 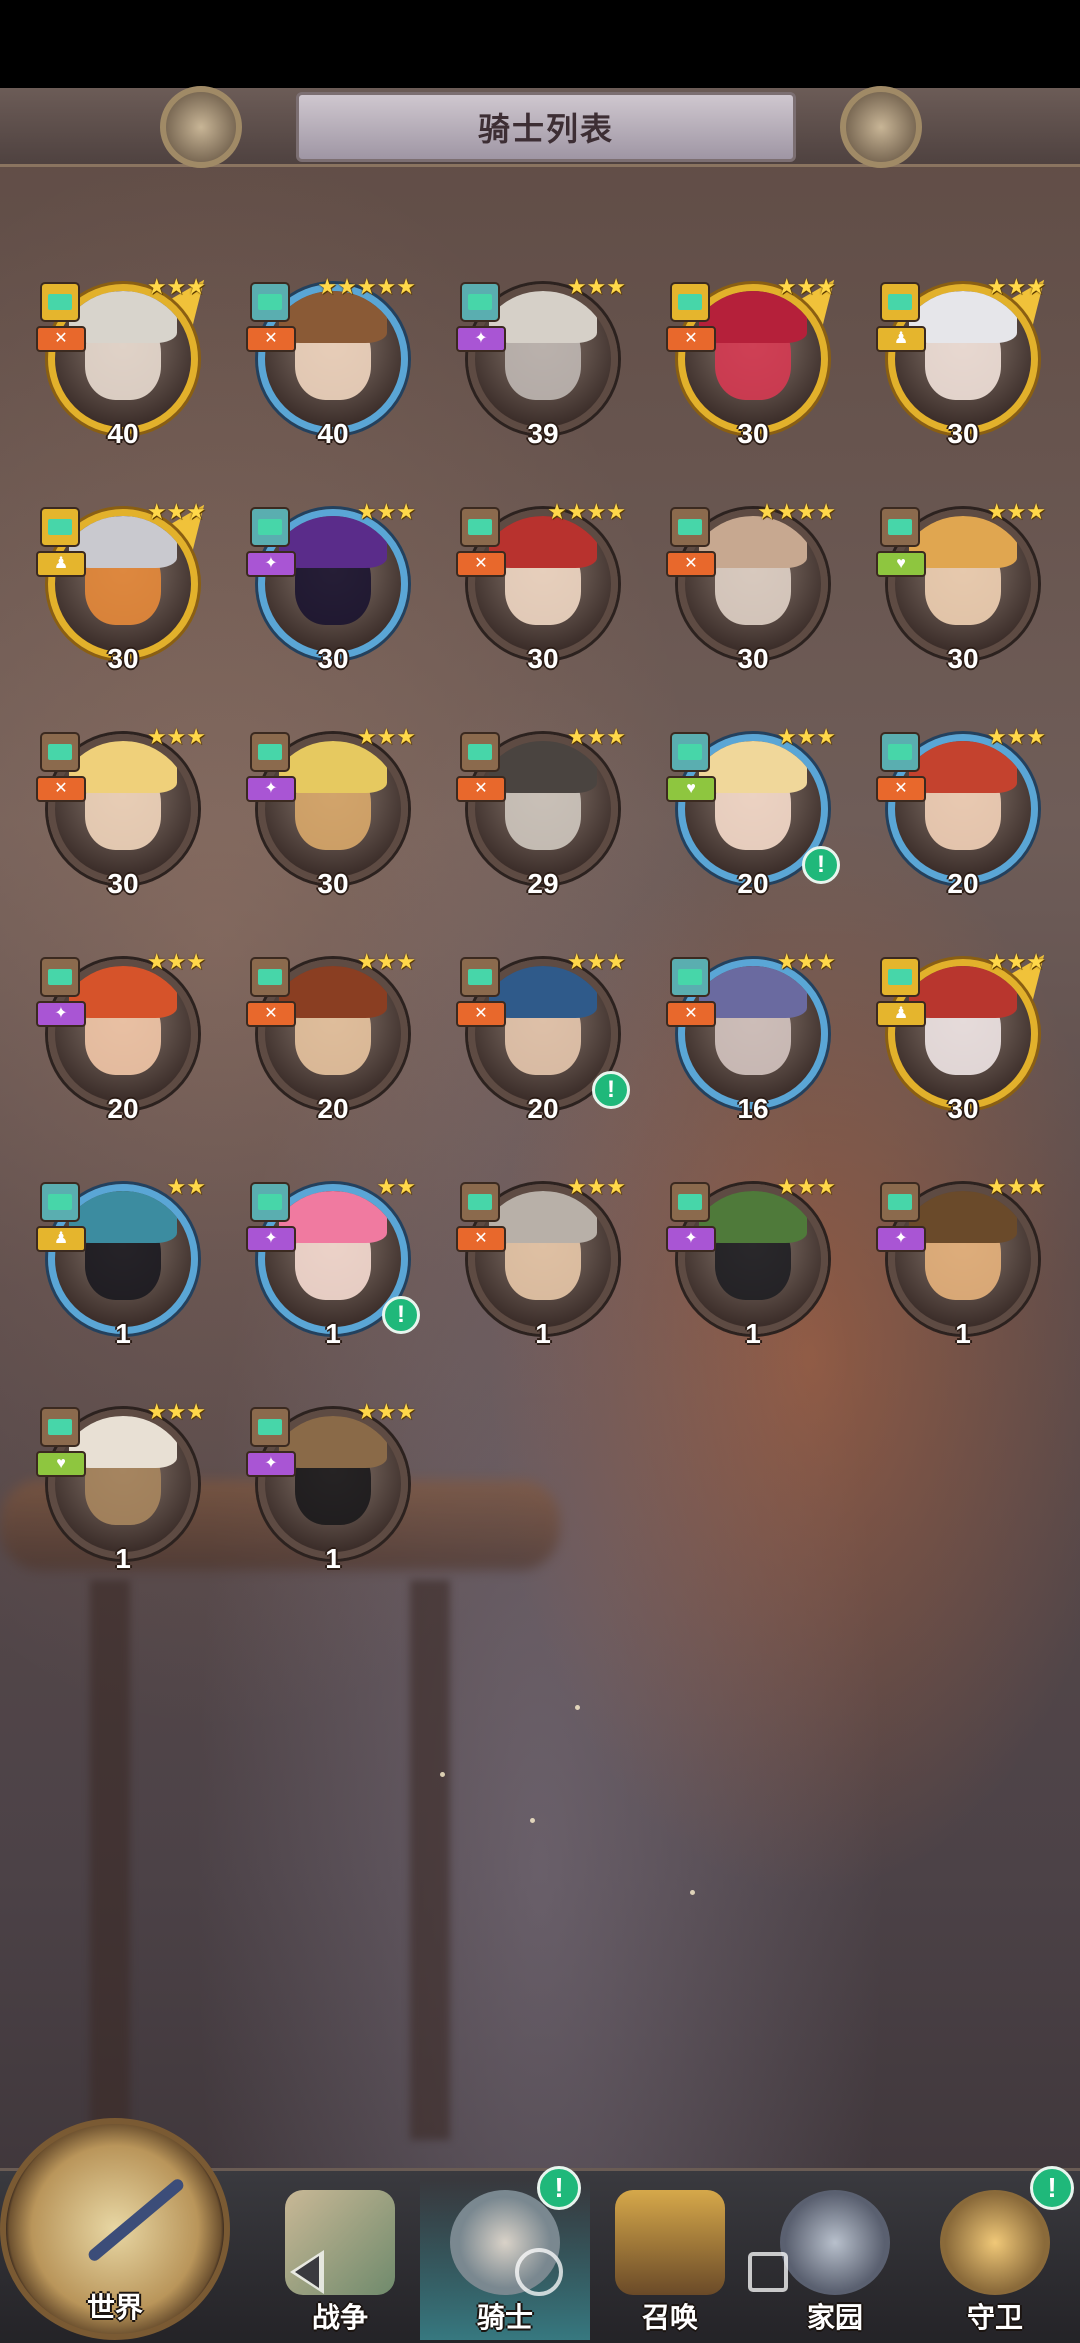 I want to click on knight-card: ✕ ★★★ 29, so click(x=540, y=810).